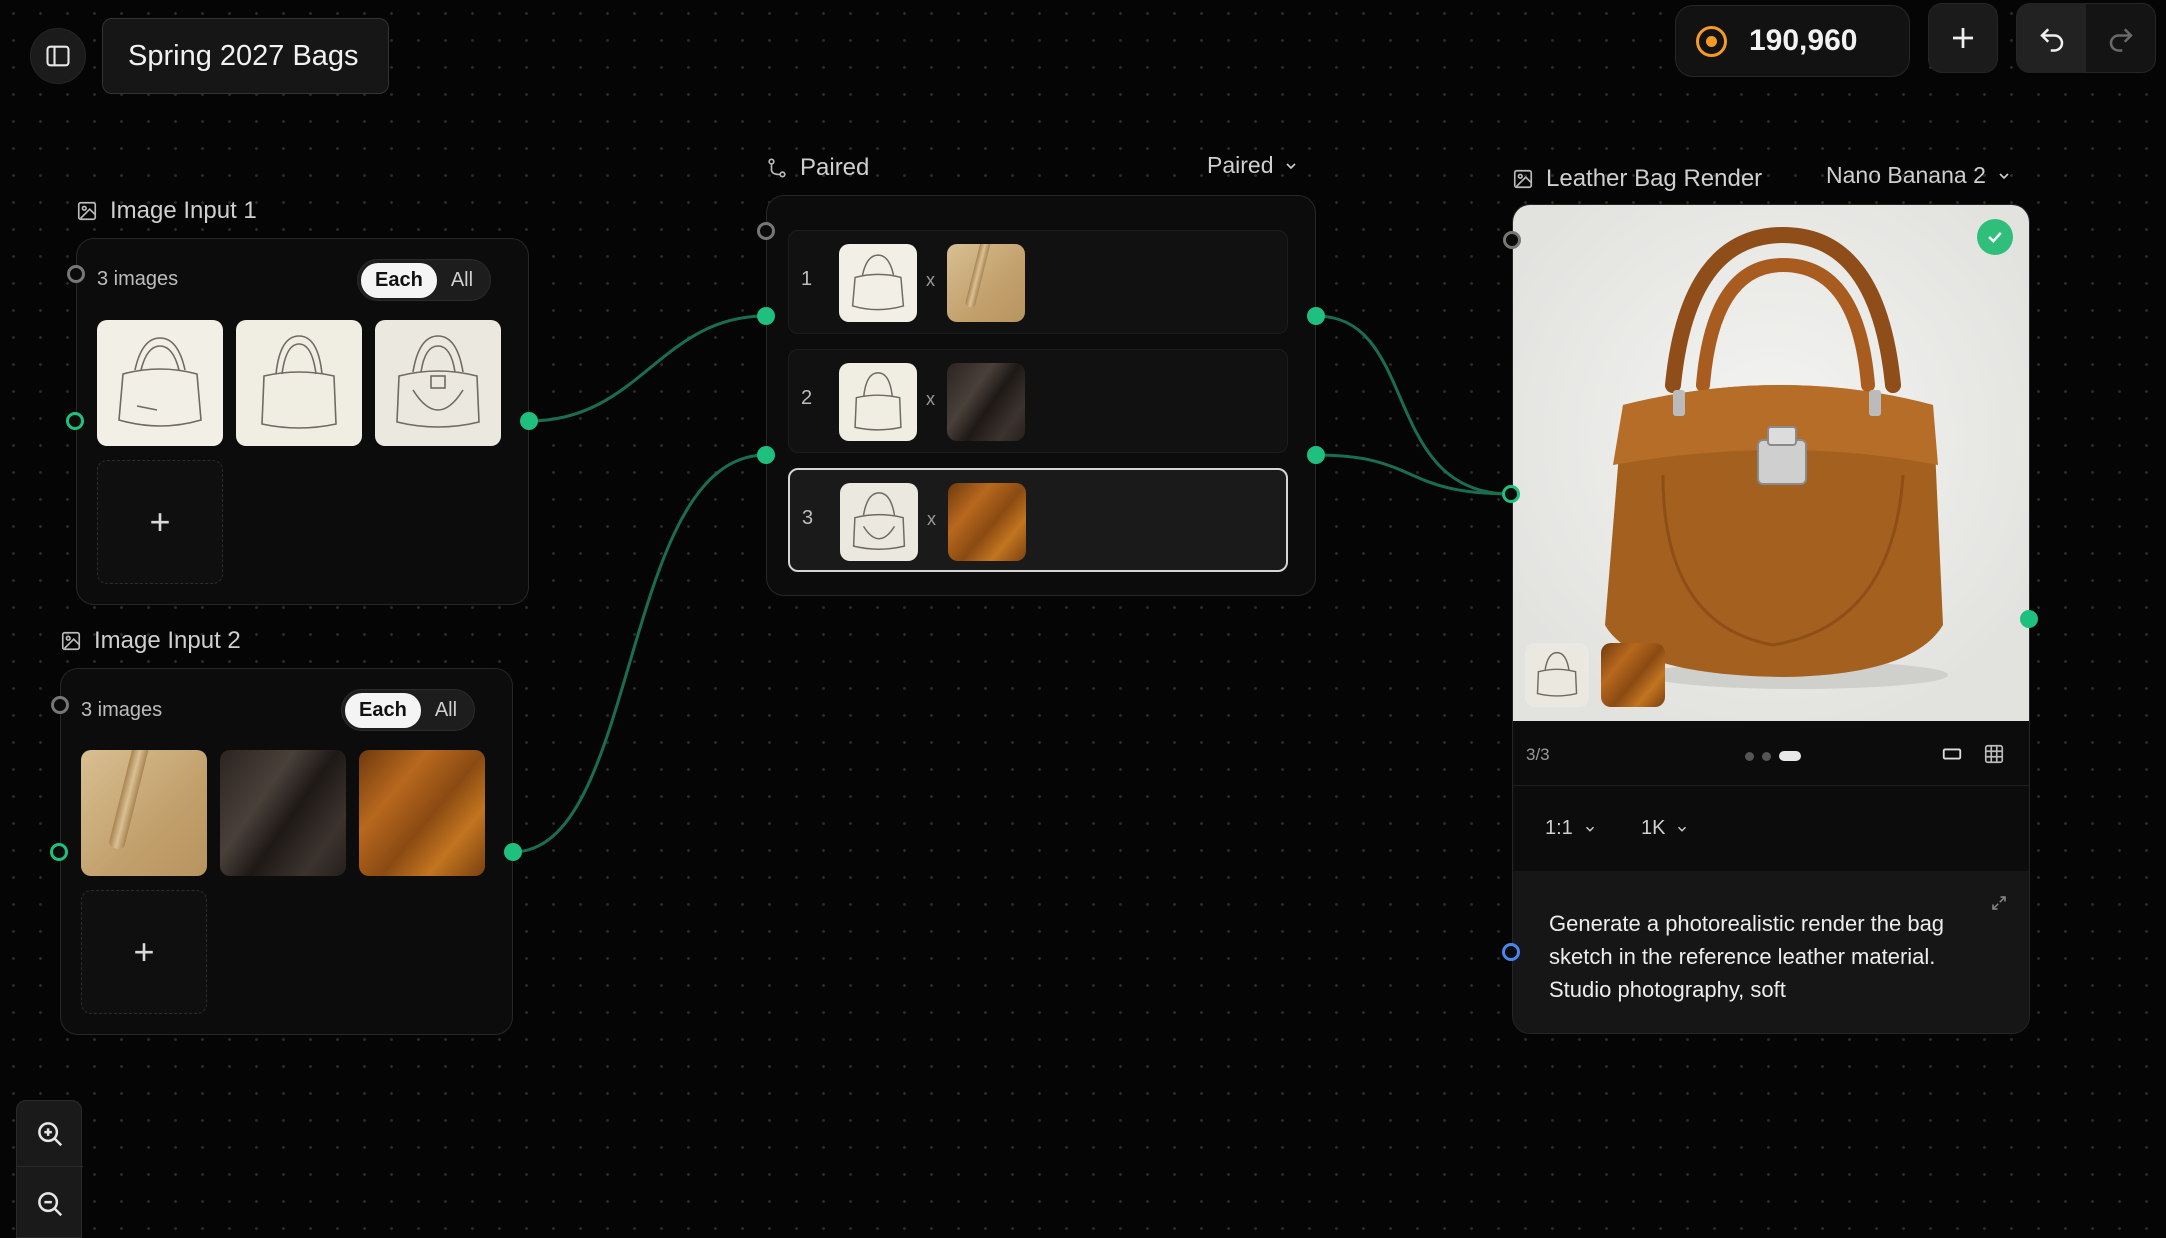  Describe the element at coordinates (1557, 675) in the screenshot. I see `render-source-sketch-thumb` at that location.